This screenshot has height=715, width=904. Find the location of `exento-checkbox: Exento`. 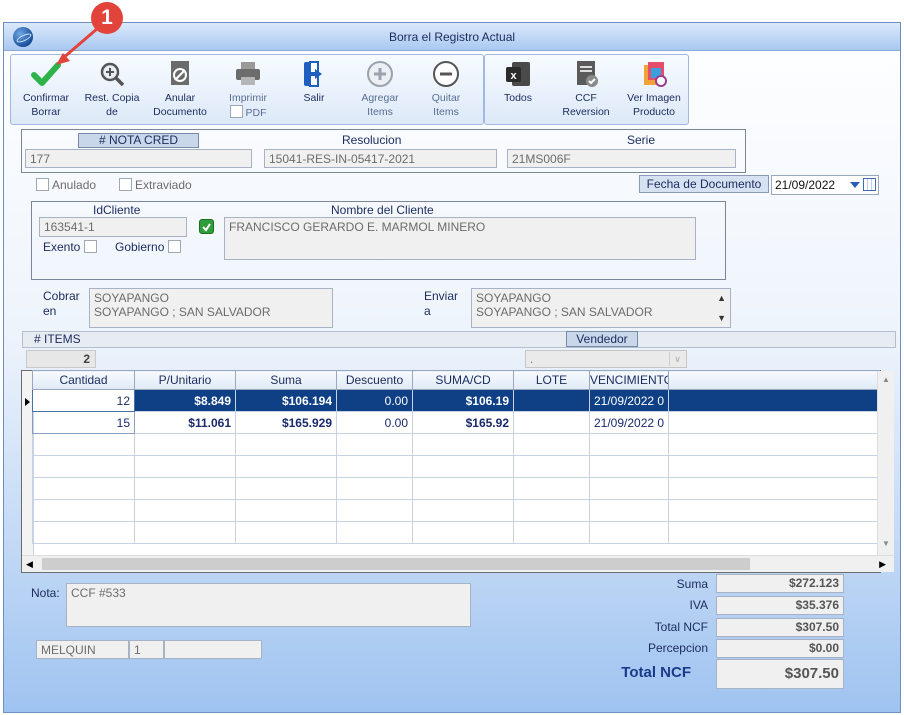

exento-checkbox: Exento is located at coordinates (71, 247).